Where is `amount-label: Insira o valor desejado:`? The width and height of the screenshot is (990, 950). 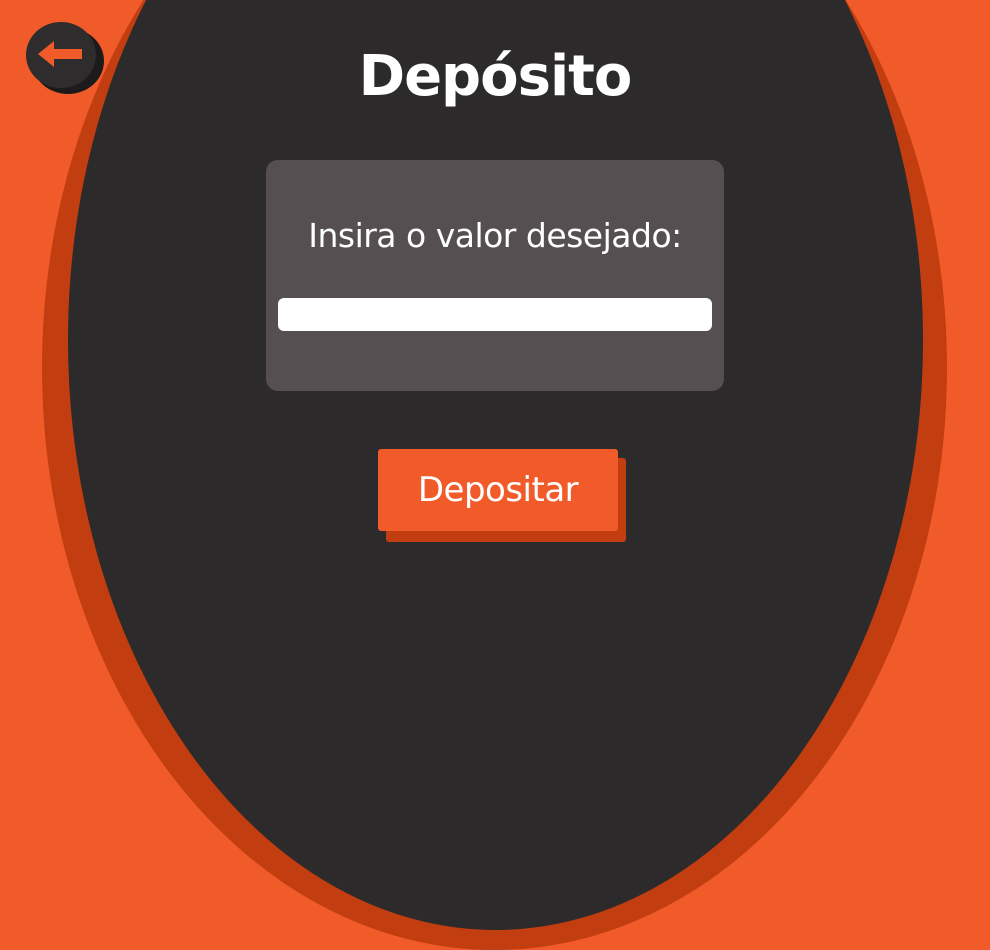 amount-label: Insira o valor desejado: is located at coordinates (495, 235).